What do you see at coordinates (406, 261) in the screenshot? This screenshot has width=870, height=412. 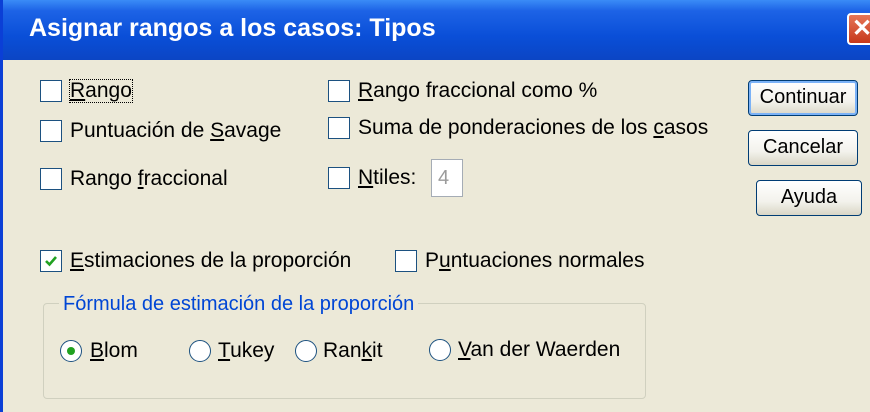 I see `checkbox-puntuaciones-normales` at bounding box center [406, 261].